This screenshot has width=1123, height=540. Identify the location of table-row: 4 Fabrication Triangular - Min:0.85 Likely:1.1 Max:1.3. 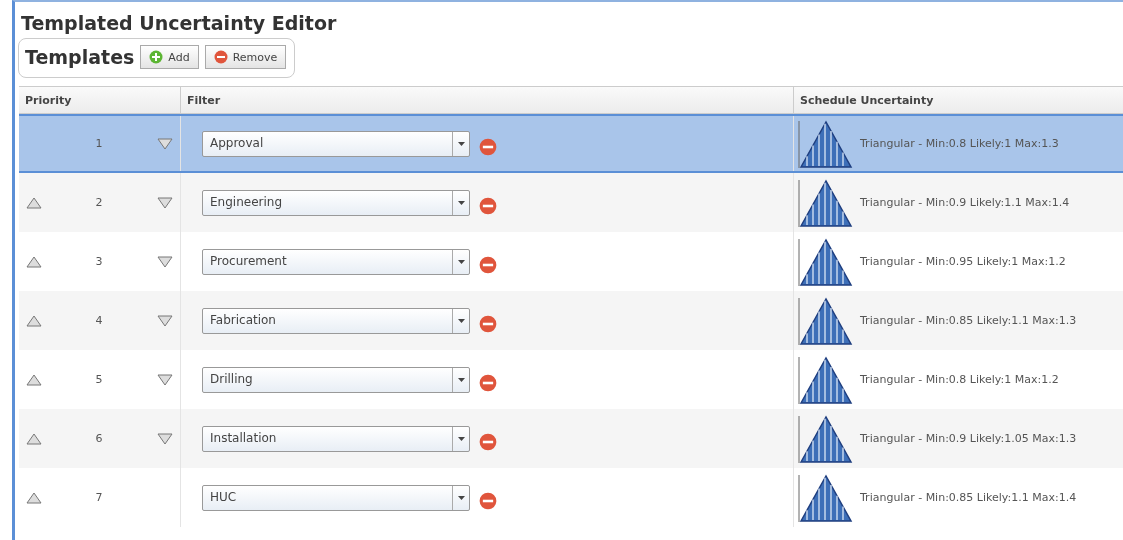
(571, 320).